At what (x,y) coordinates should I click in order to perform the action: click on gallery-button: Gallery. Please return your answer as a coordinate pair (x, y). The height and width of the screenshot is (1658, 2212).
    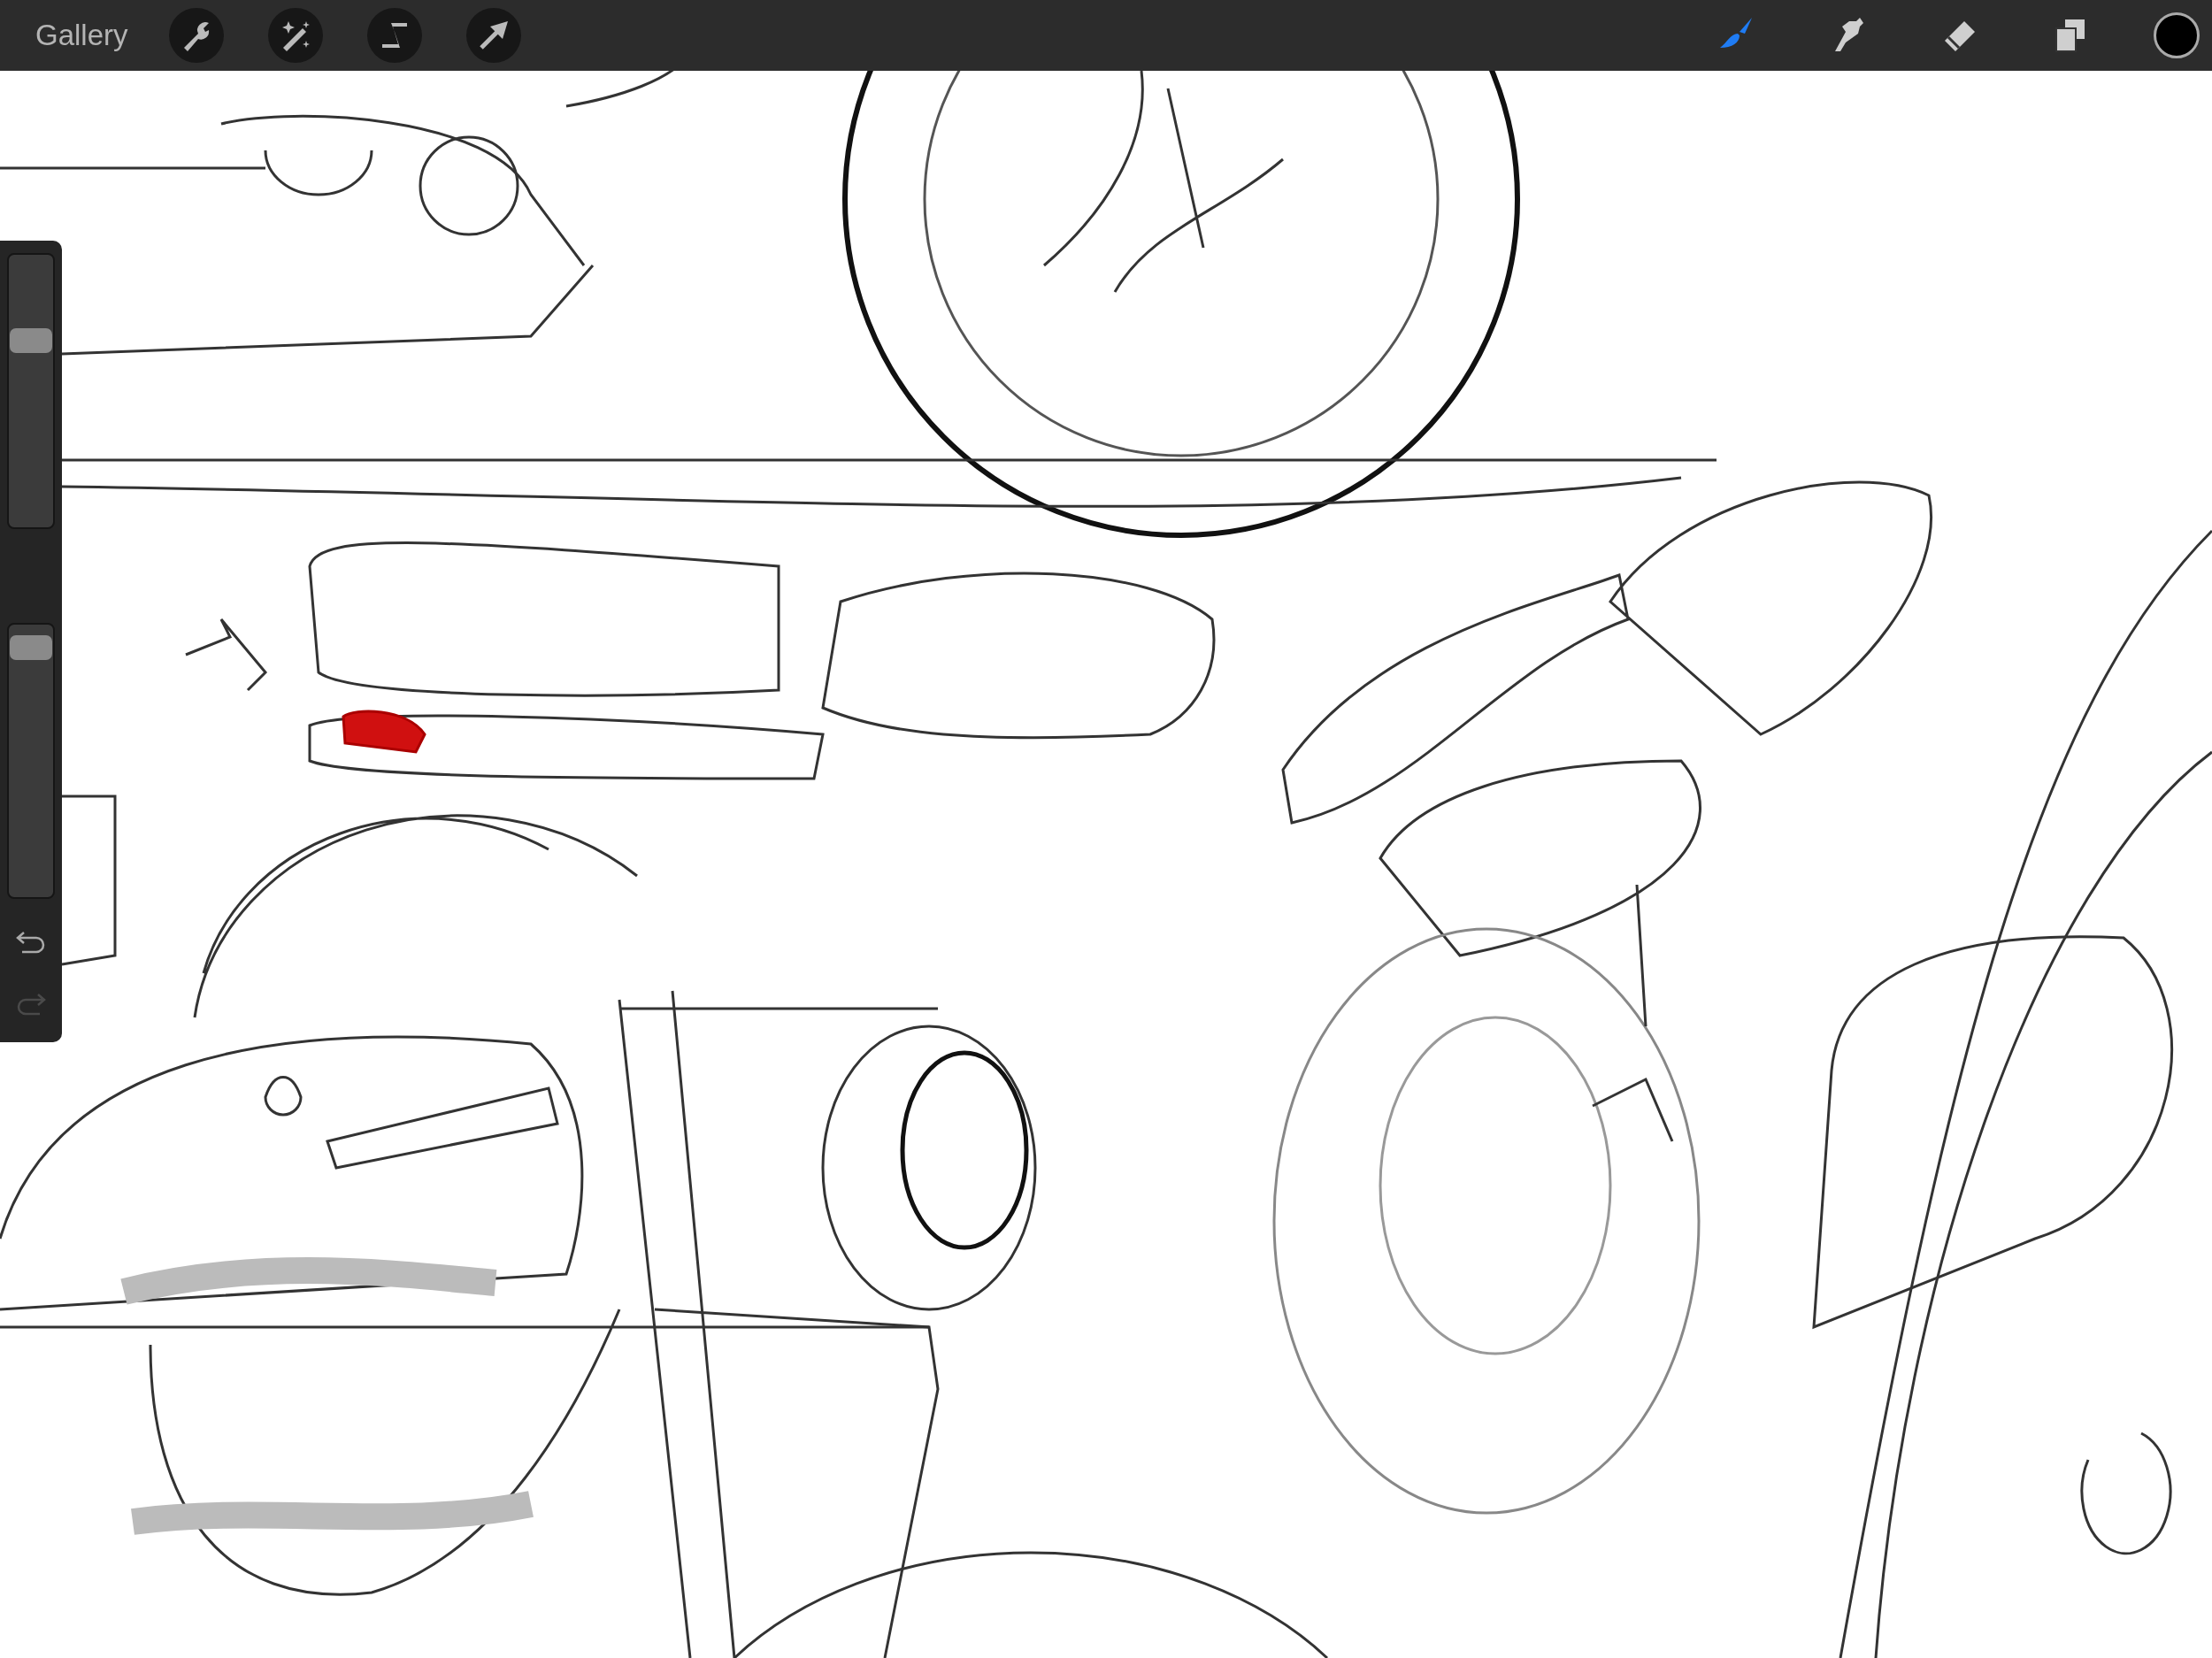
    Looking at the image, I should click on (82, 35).